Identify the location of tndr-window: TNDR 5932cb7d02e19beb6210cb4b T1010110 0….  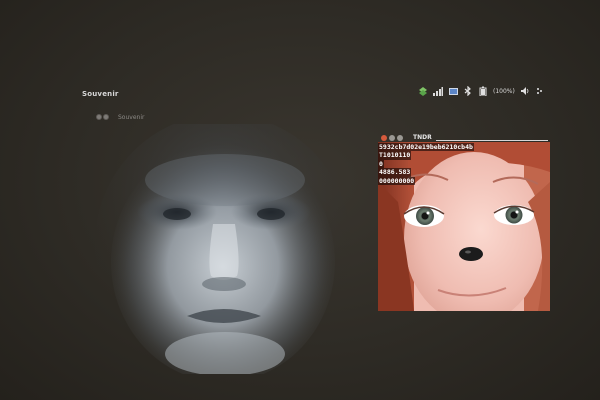
(464, 222).